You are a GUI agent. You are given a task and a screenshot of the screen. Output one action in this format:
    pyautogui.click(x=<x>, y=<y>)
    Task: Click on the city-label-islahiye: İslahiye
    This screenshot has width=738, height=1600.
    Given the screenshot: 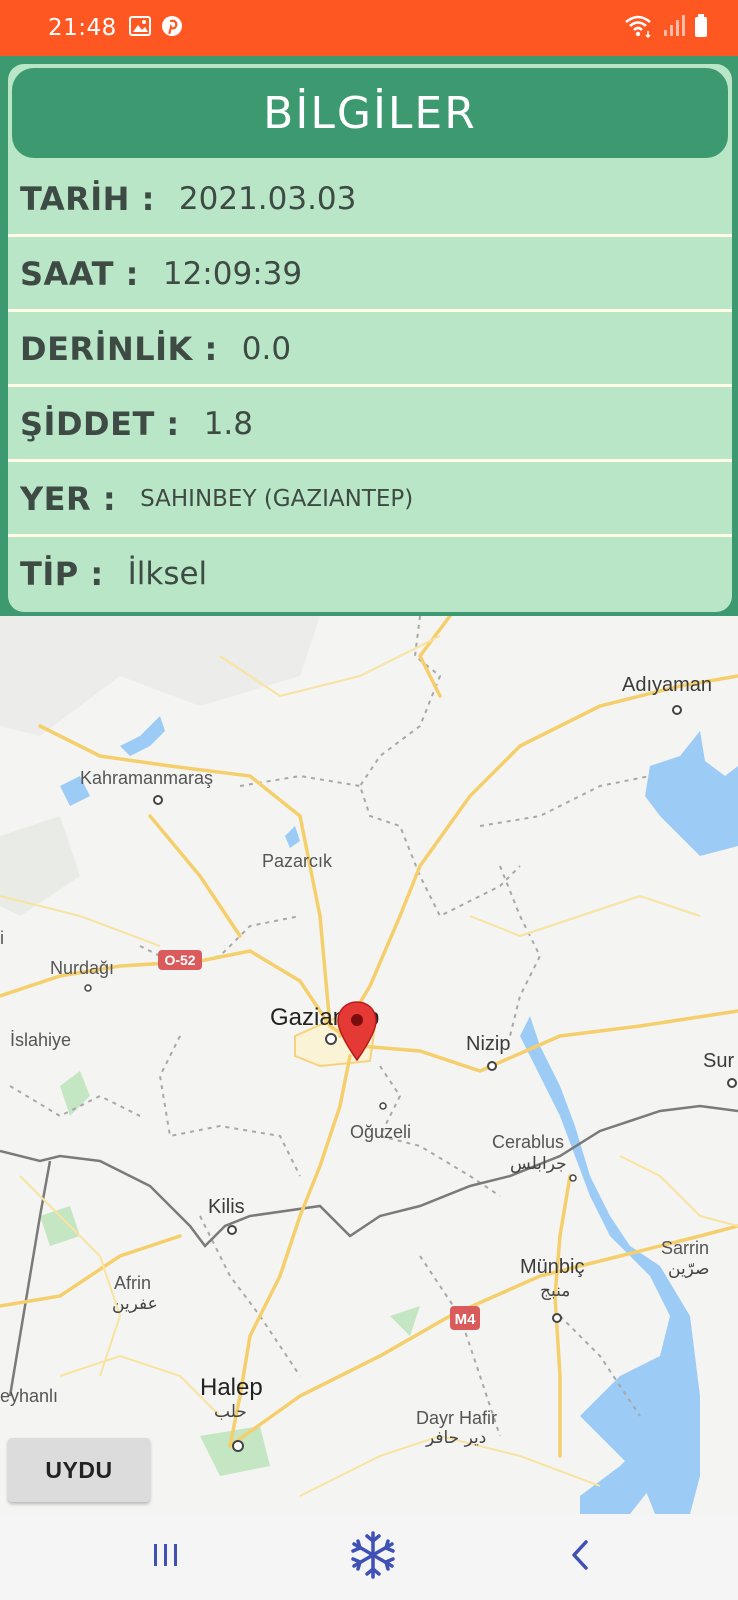 What is the action you would take?
    pyautogui.click(x=41, y=1040)
    